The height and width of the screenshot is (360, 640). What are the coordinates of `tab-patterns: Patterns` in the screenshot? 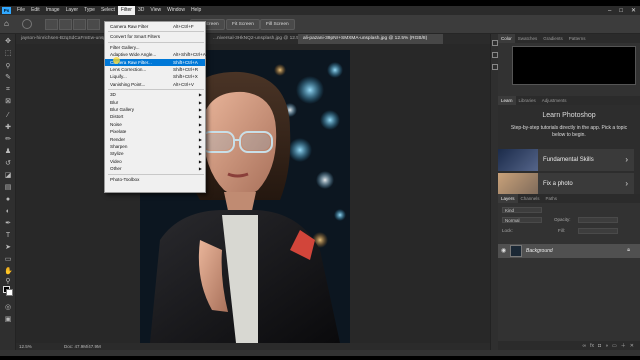 It's located at (577, 38).